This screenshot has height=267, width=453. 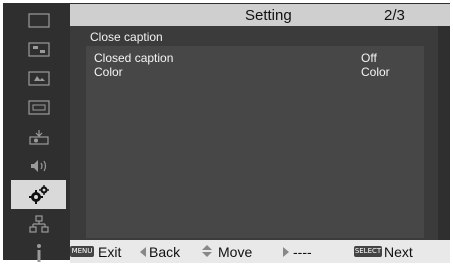 I want to click on setting-label: Color, so click(x=108, y=72).